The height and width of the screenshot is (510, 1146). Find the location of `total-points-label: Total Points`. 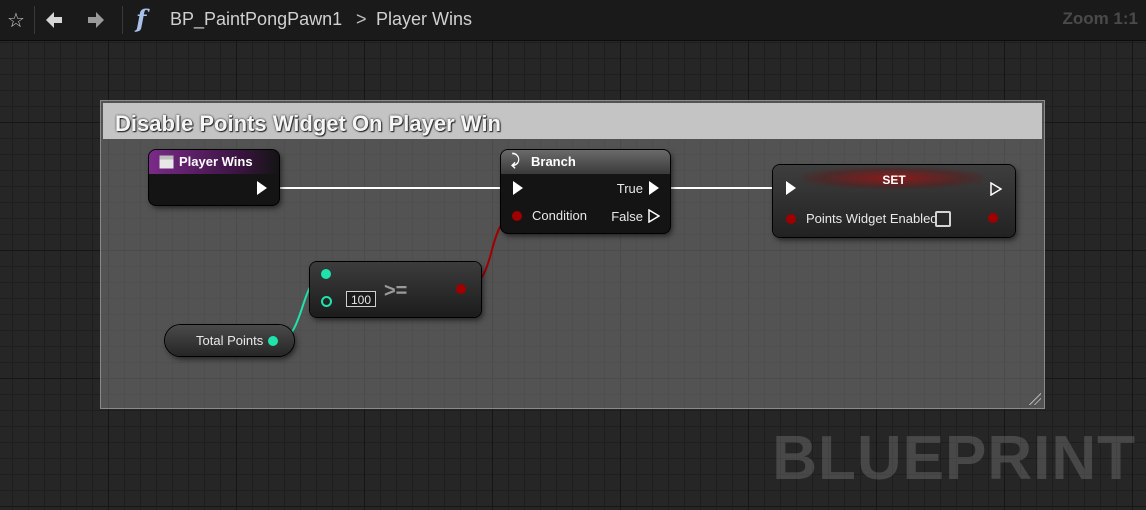

total-points-label: Total Points is located at coordinates (230, 340).